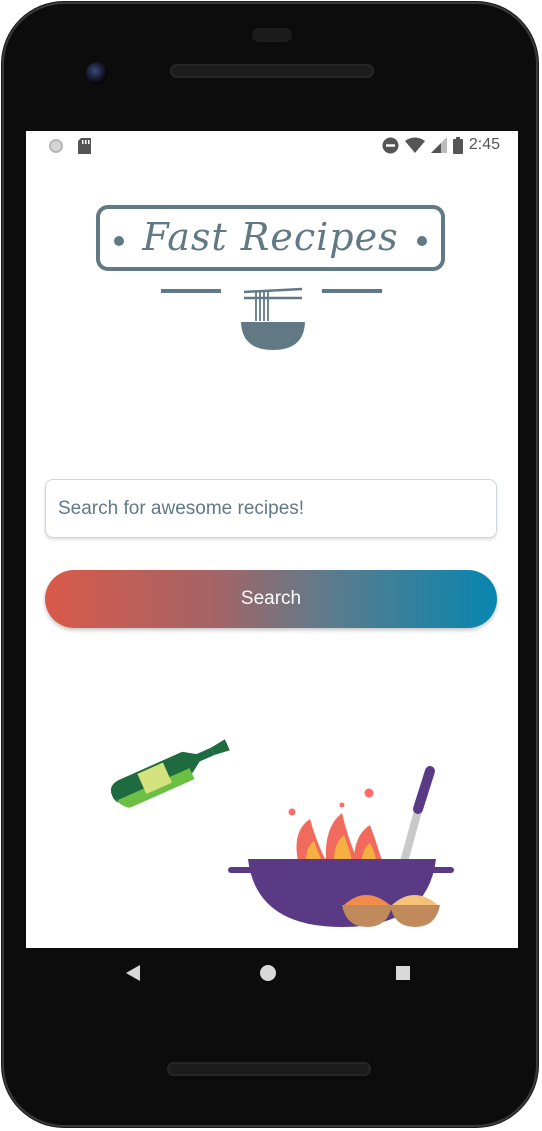 This screenshot has height=1131, width=542. What do you see at coordinates (268, 973) in the screenshot?
I see `home-icon` at bounding box center [268, 973].